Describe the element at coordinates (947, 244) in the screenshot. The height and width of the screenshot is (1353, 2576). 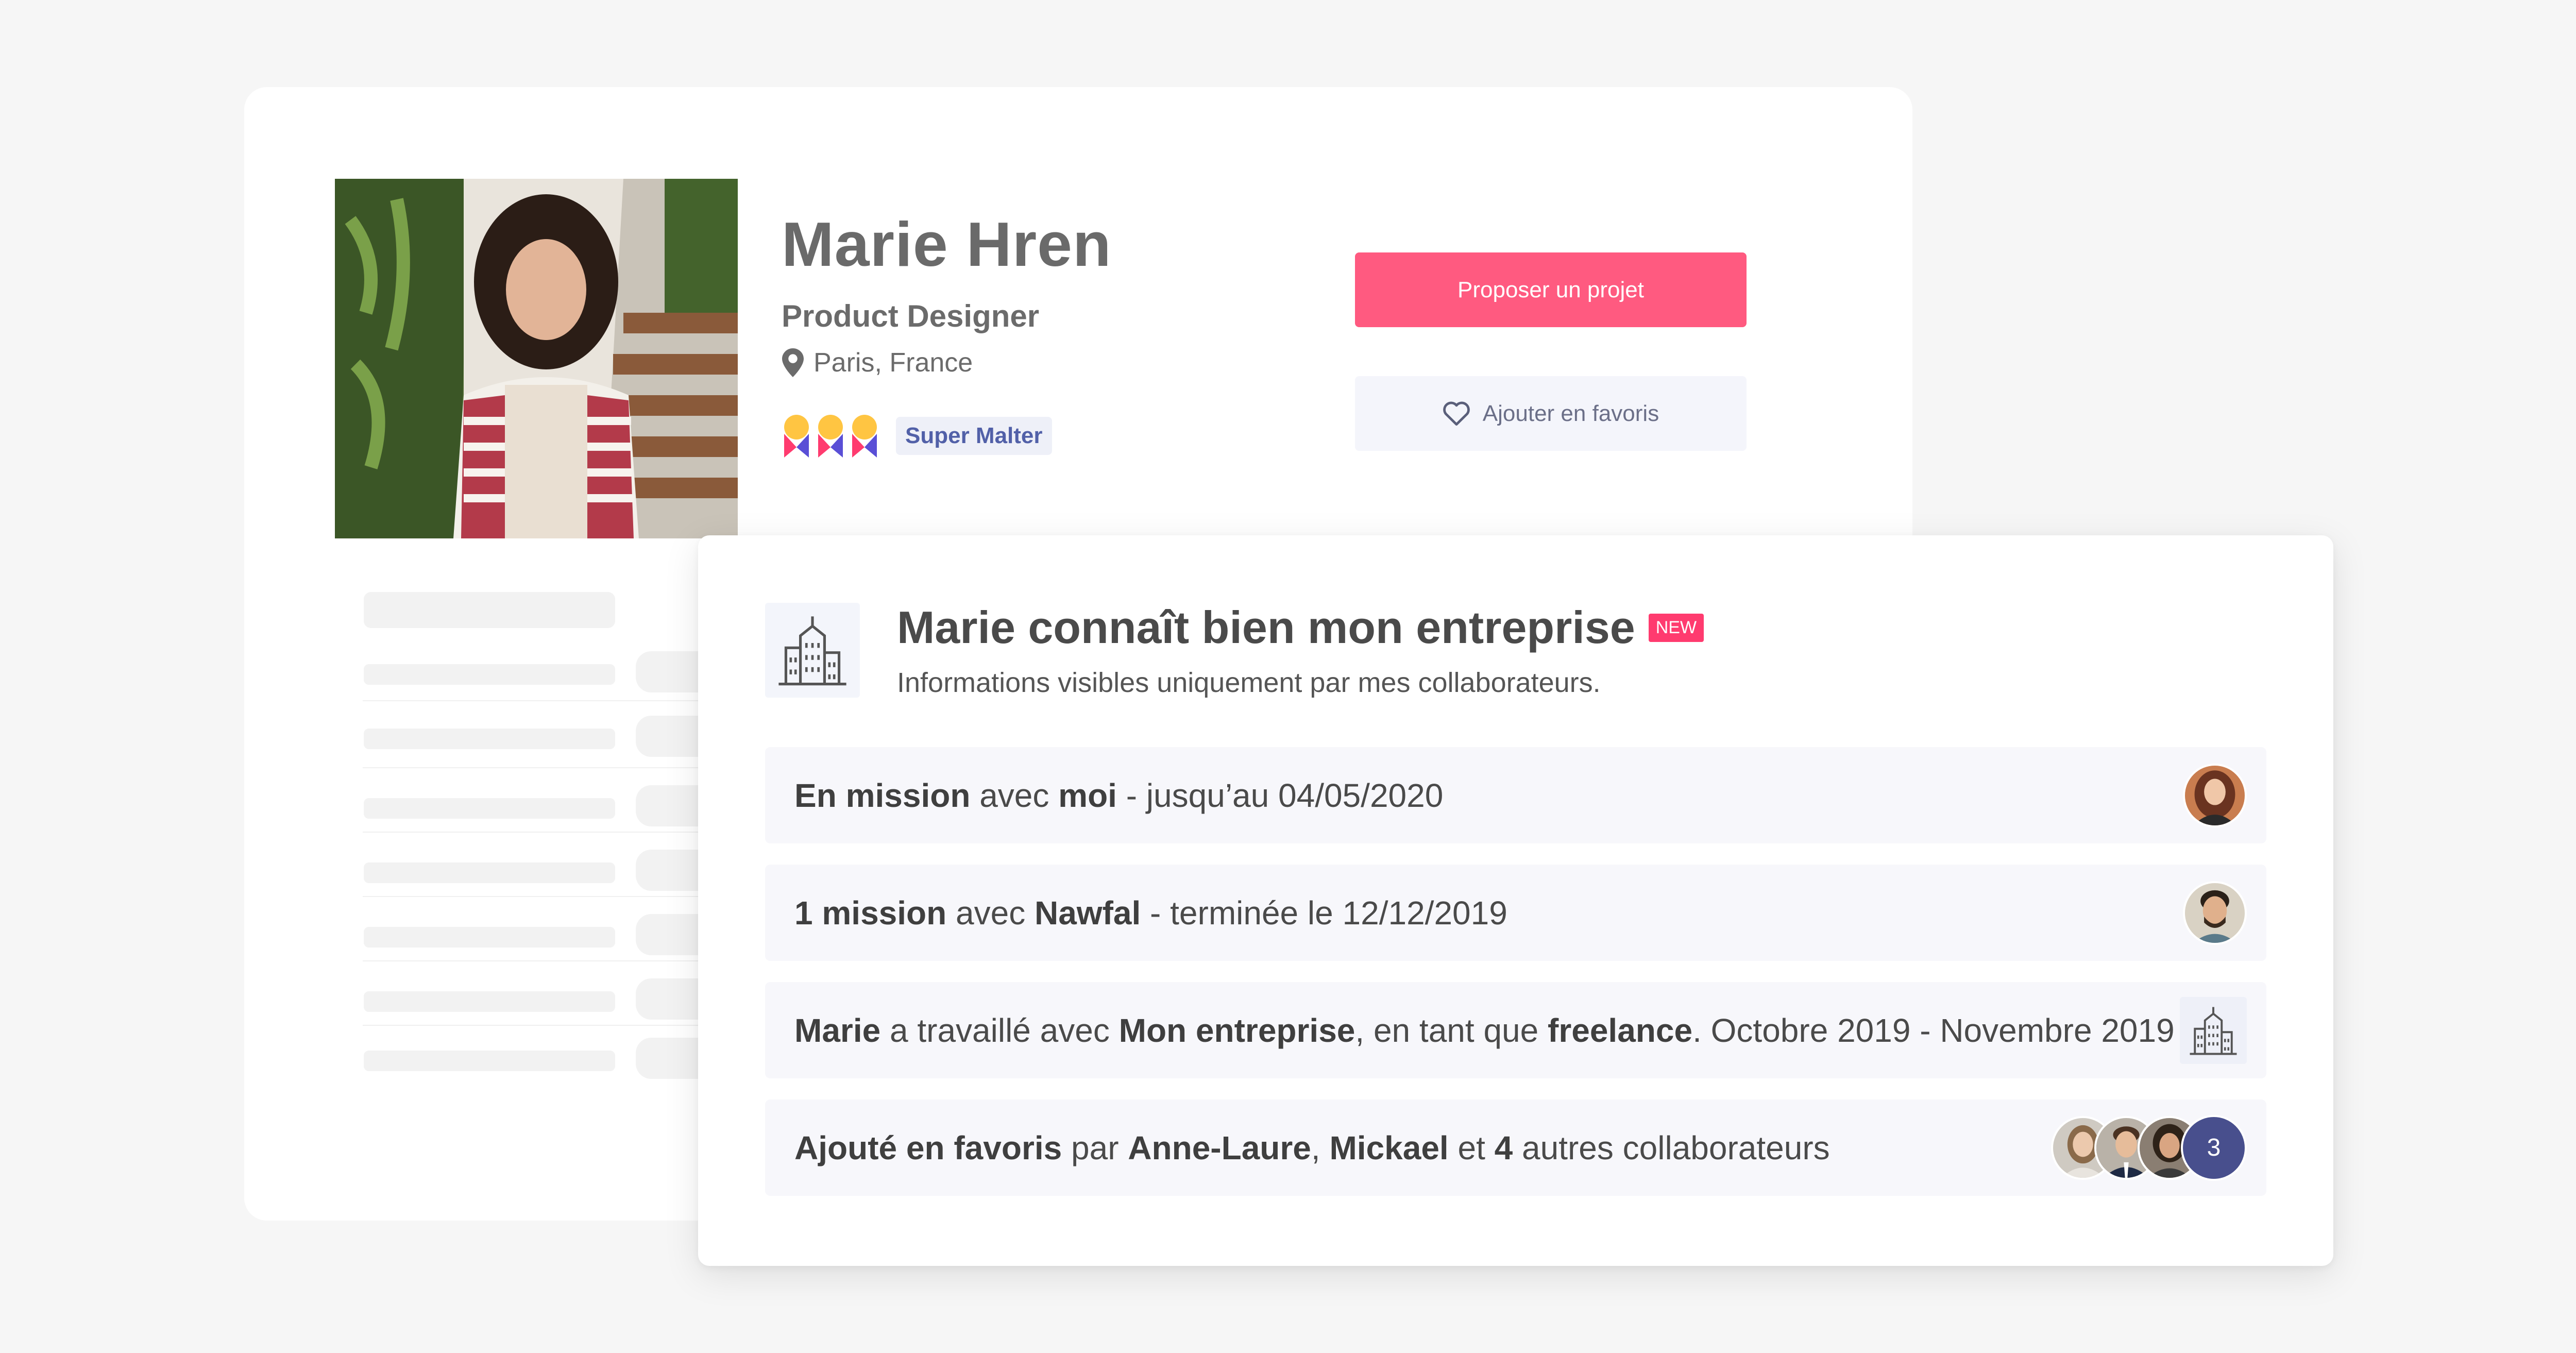
I see `profile-name: Marie Hren` at that location.